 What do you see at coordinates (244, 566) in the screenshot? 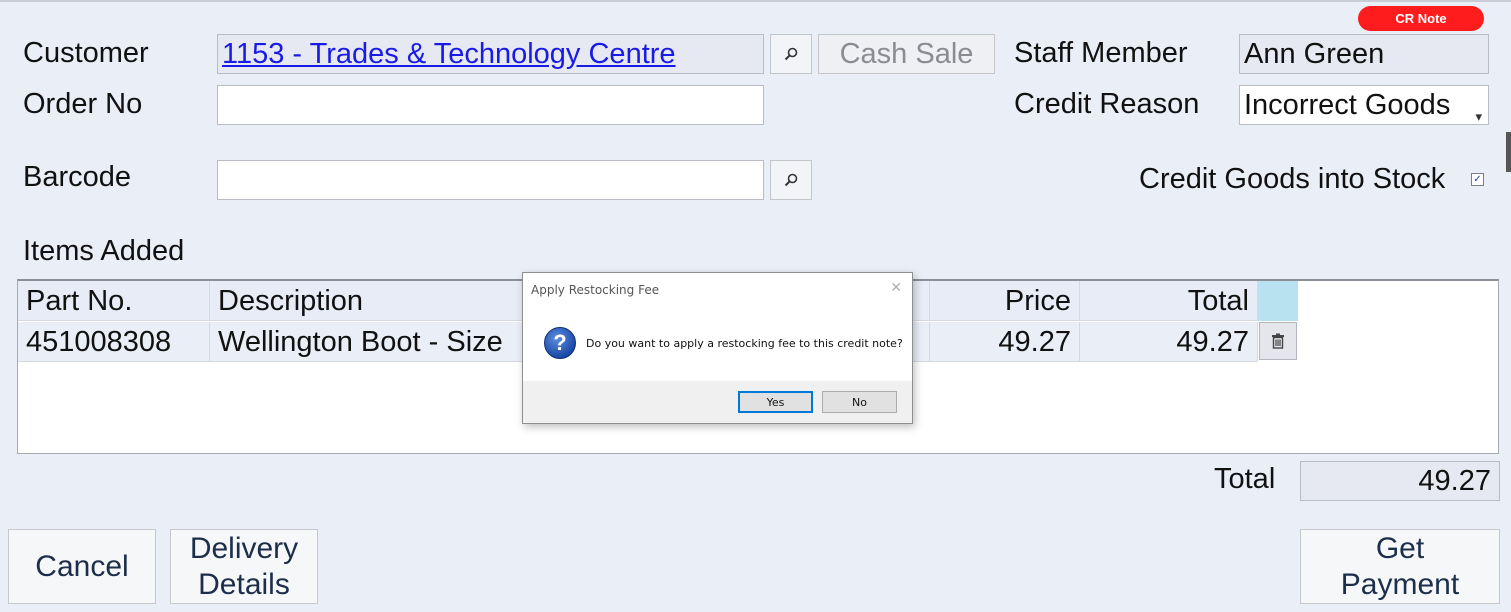
I see `delivery-details-button: Delivery Details` at bounding box center [244, 566].